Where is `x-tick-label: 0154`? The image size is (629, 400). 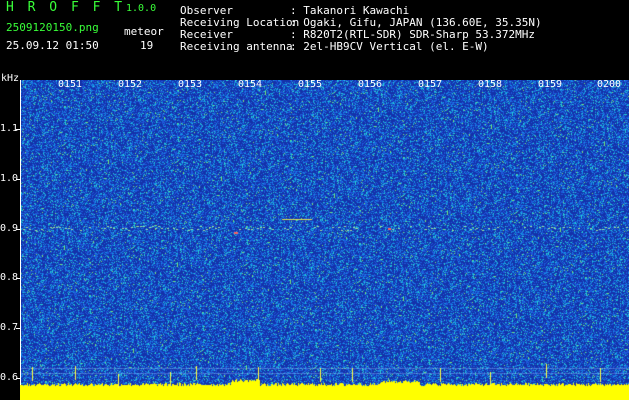
x-tick-label: 0154 is located at coordinates (250, 84).